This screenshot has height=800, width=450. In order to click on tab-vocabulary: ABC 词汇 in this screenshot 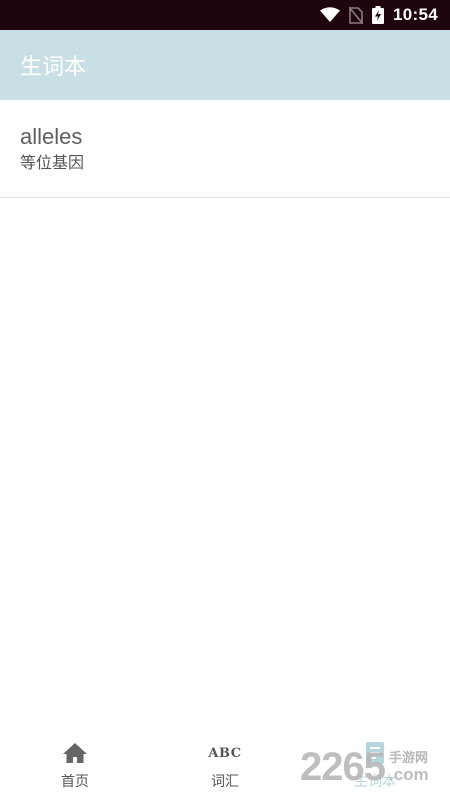, I will do `click(225, 767)`.